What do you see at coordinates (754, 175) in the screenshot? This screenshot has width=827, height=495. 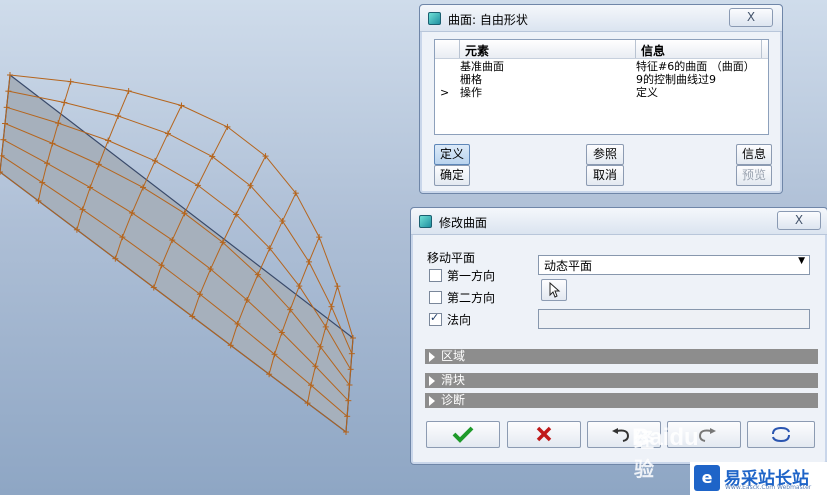 I see `preview-button: 预览` at bounding box center [754, 175].